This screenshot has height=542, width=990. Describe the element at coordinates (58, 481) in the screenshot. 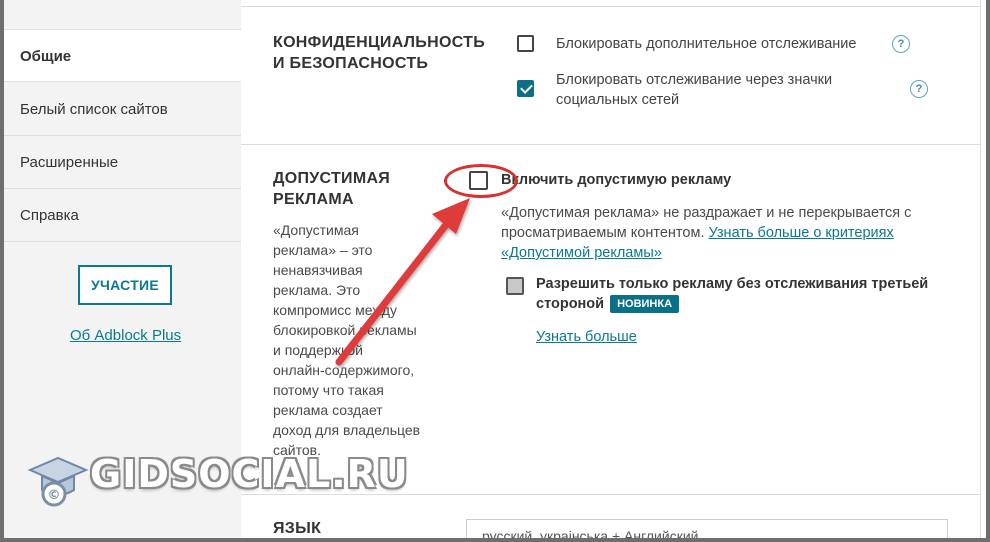

I see `graduation-cap-icon: ©` at that location.